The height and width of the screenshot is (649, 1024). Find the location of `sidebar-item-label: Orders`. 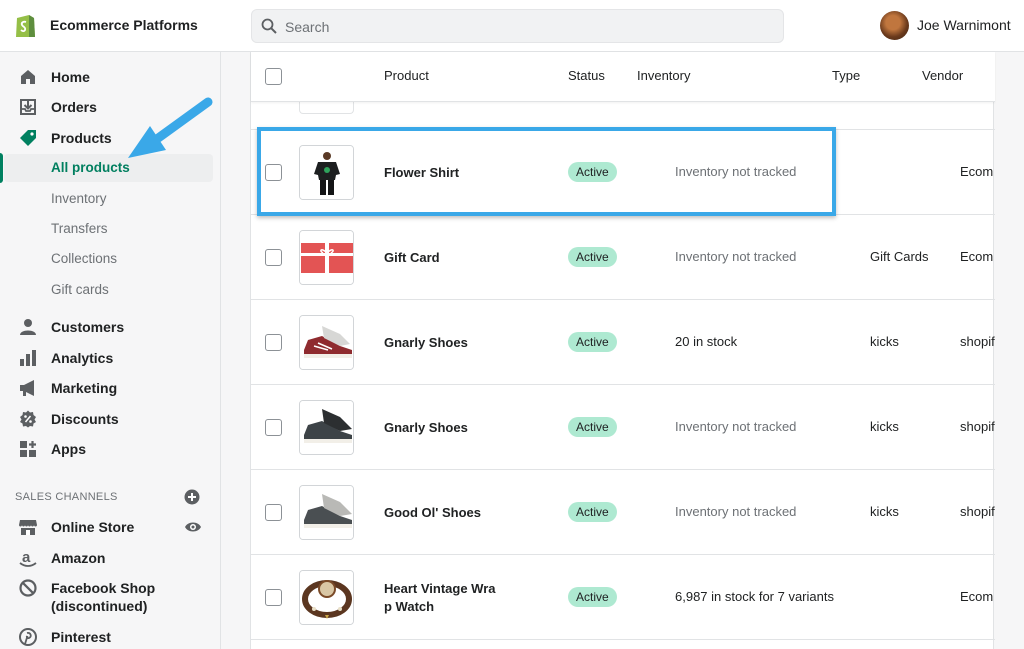

sidebar-item-label: Orders is located at coordinates (74, 107).